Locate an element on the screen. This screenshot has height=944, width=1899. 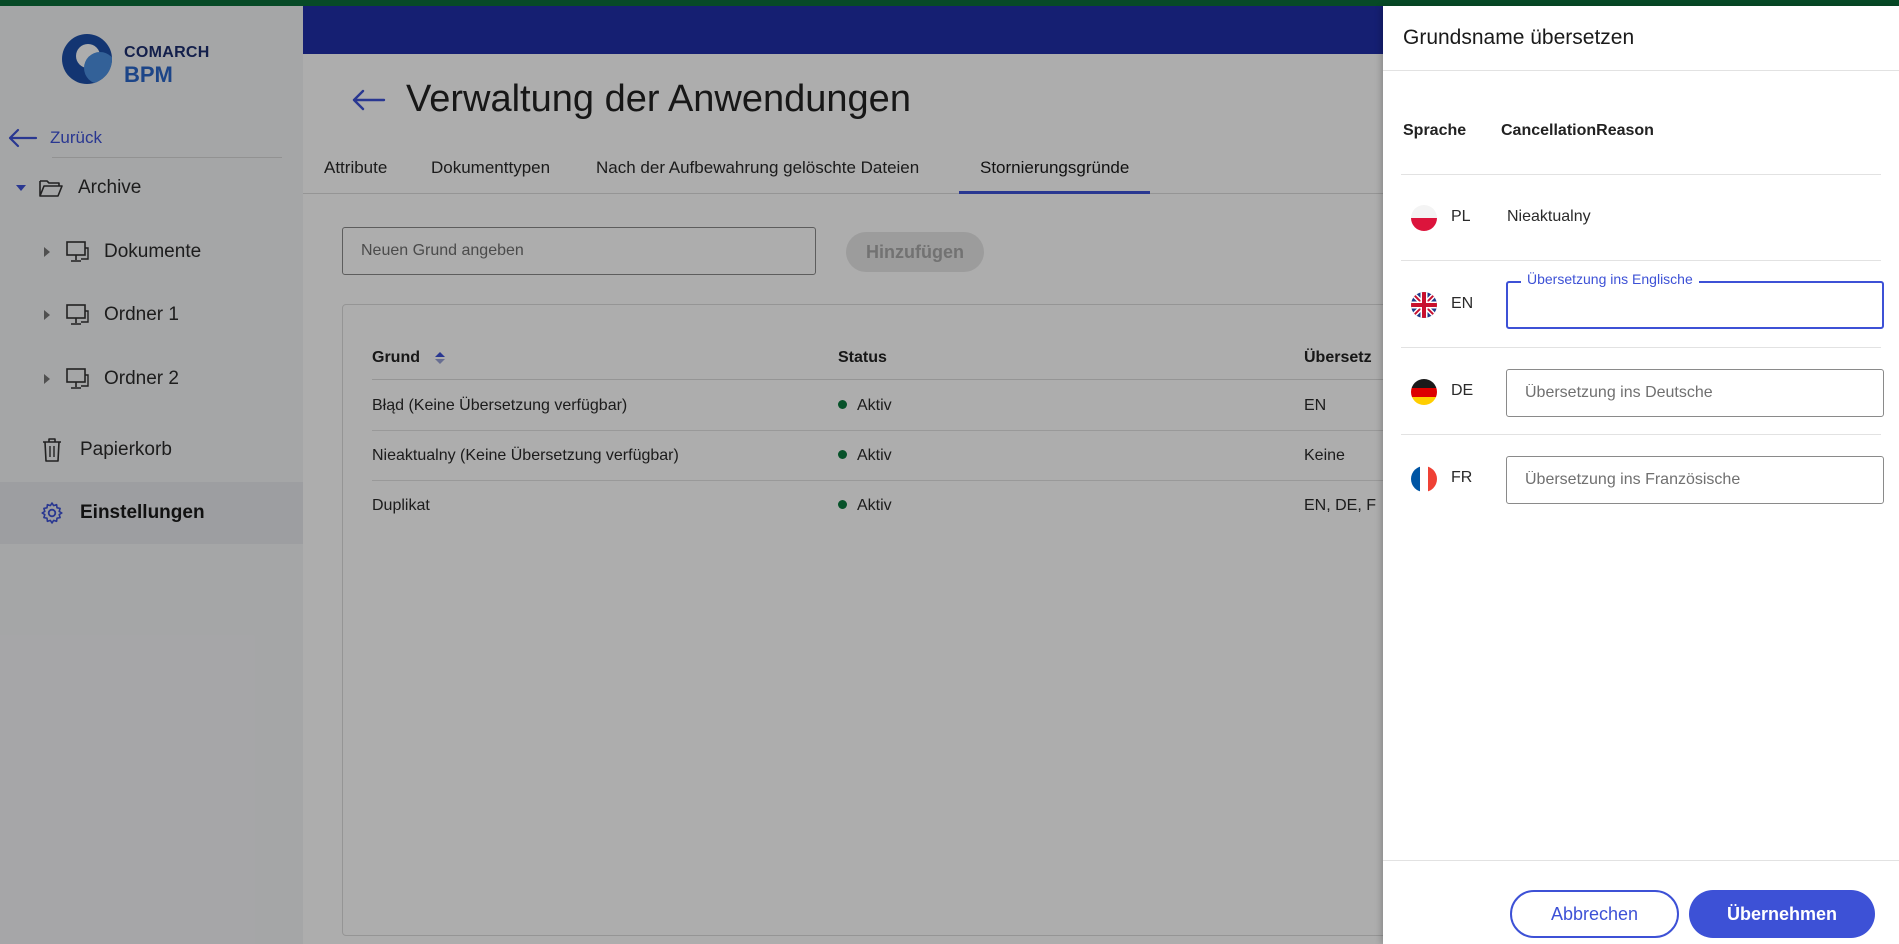
source-text: Nieaktualny is located at coordinates (1549, 216).